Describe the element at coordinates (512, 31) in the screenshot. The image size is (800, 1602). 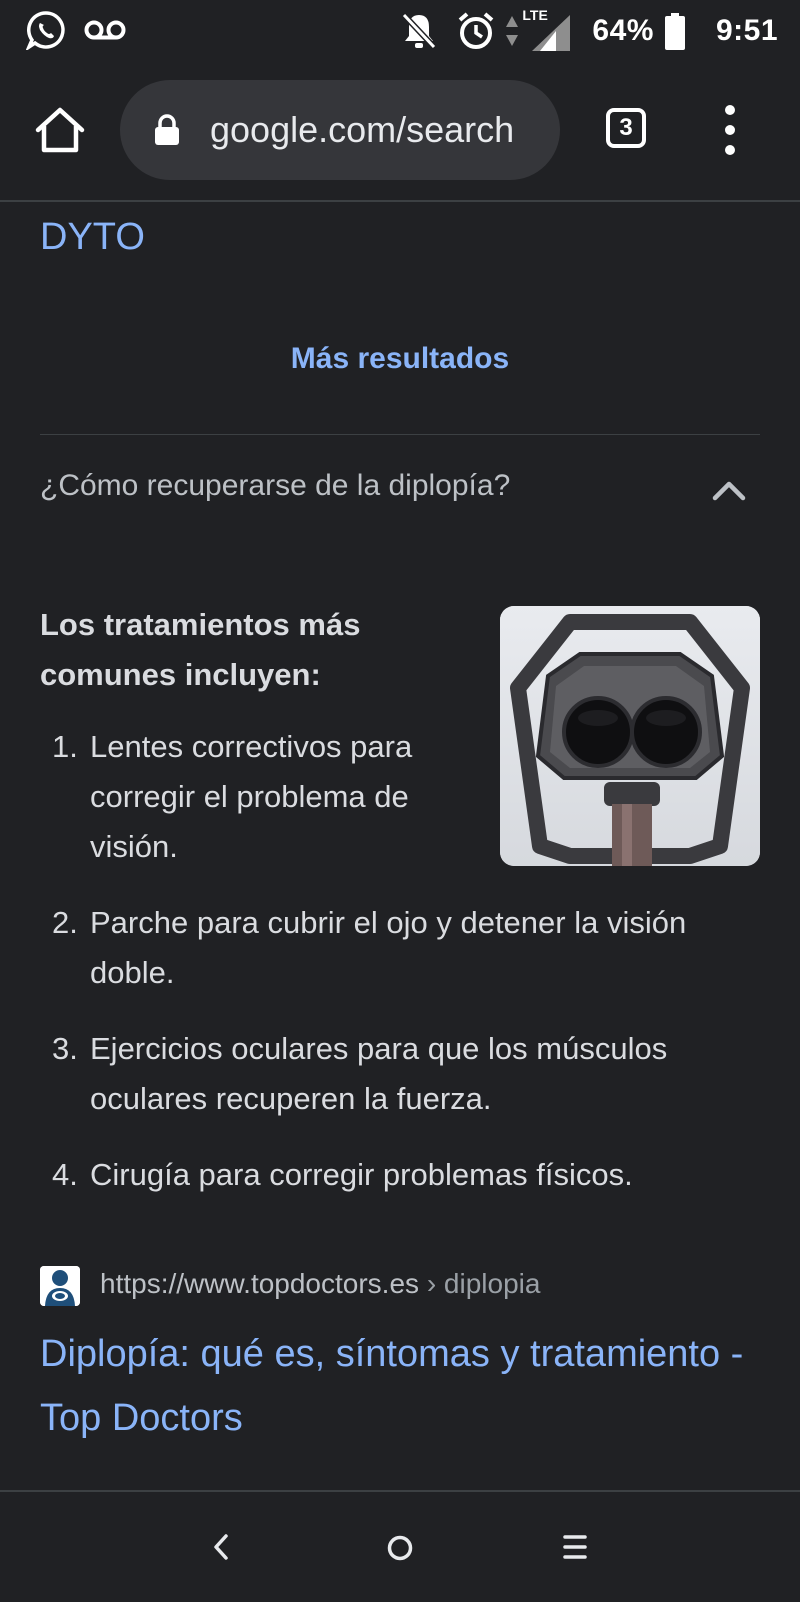
I see `data-arrows-icon` at that location.